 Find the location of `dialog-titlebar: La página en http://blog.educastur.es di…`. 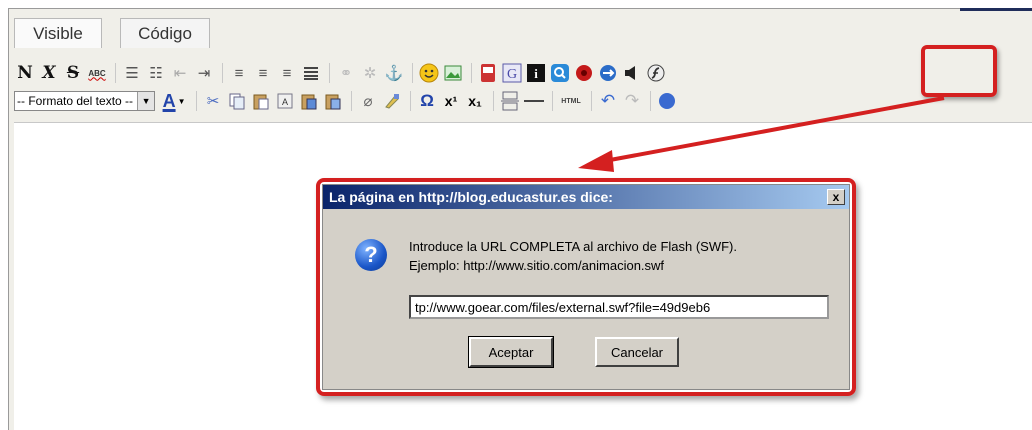

dialog-titlebar: La página en http://blog.educastur.es di… is located at coordinates (586, 197).